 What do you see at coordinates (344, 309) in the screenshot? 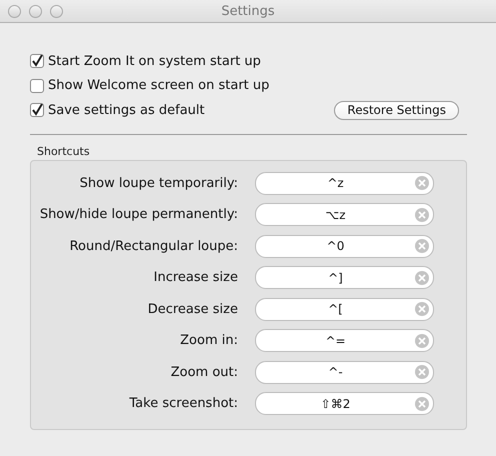
I see `shortcut-field: ^[` at bounding box center [344, 309].